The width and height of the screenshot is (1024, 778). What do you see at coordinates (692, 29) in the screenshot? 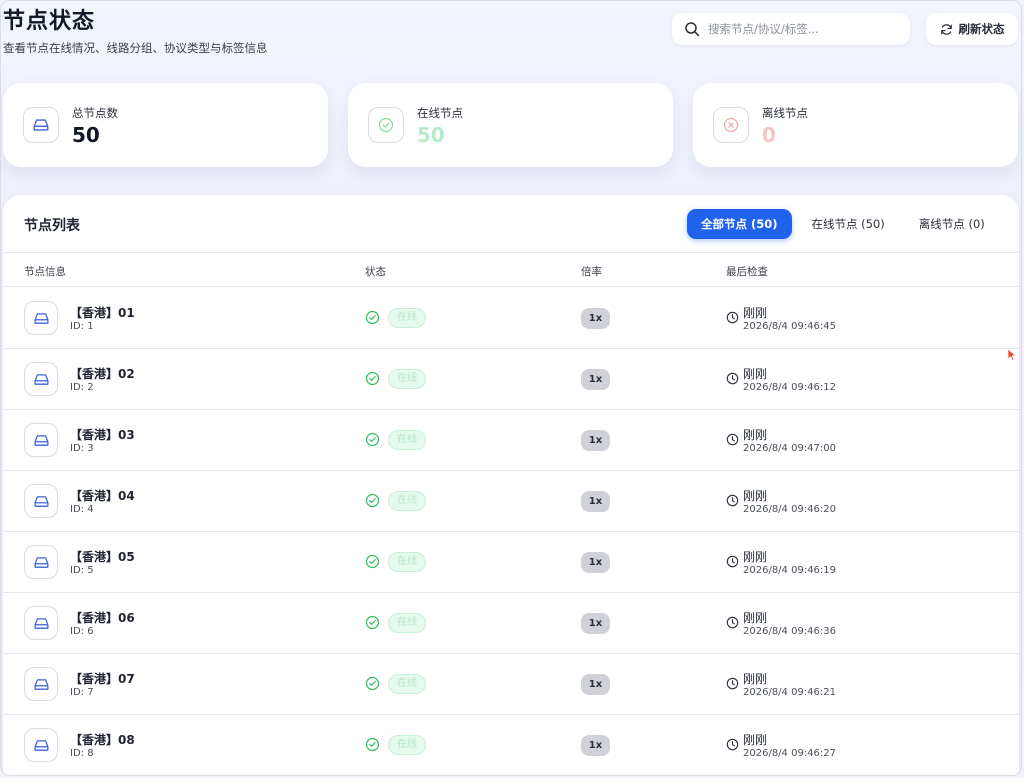
I see `search-icon` at bounding box center [692, 29].